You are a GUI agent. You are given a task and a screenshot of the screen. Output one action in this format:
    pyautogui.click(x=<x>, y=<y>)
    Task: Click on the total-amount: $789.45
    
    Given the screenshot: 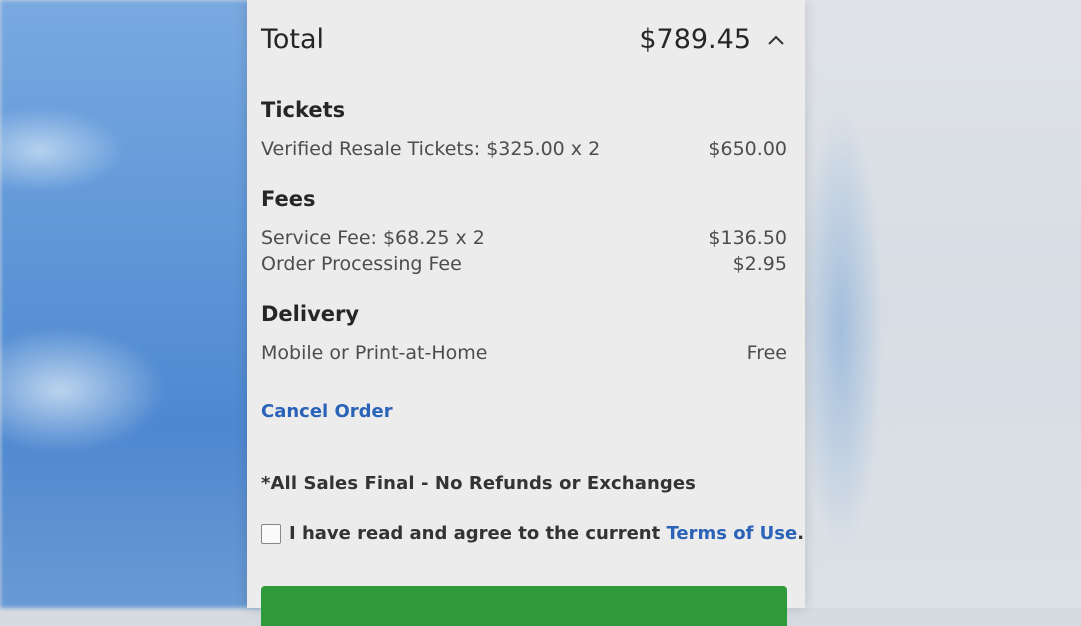 What is the action you would take?
    pyautogui.click(x=695, y=39)
    